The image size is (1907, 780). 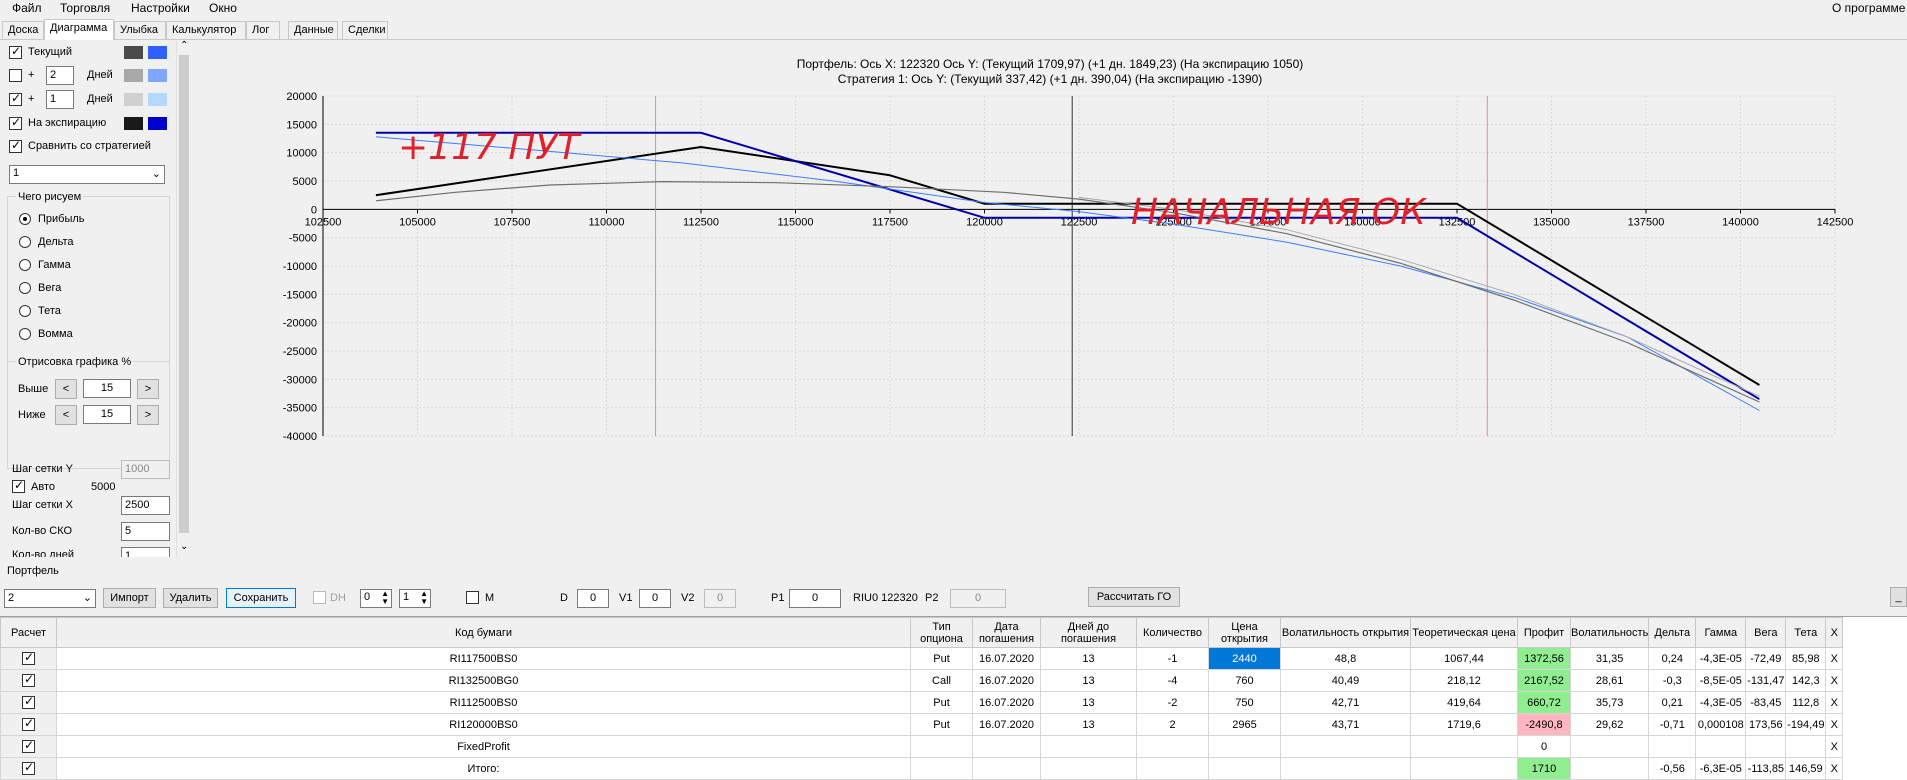 I want to click on grid-y-input: 1000, so click(x=145, y=469).